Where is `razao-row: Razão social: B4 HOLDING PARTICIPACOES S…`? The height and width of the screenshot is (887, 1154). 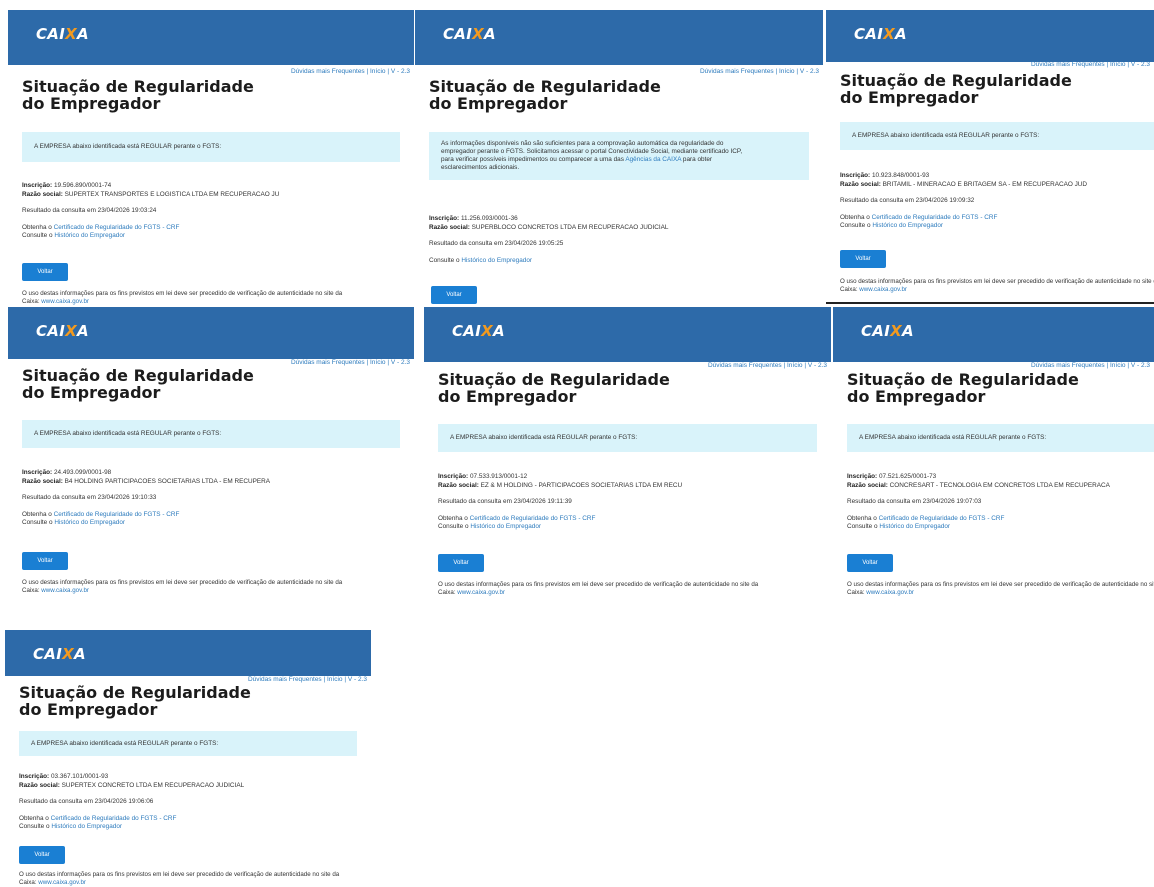
razao-row: Razão social: B4 HOLDING PARTICIPACOES S… is located at coordinates (146, 482).